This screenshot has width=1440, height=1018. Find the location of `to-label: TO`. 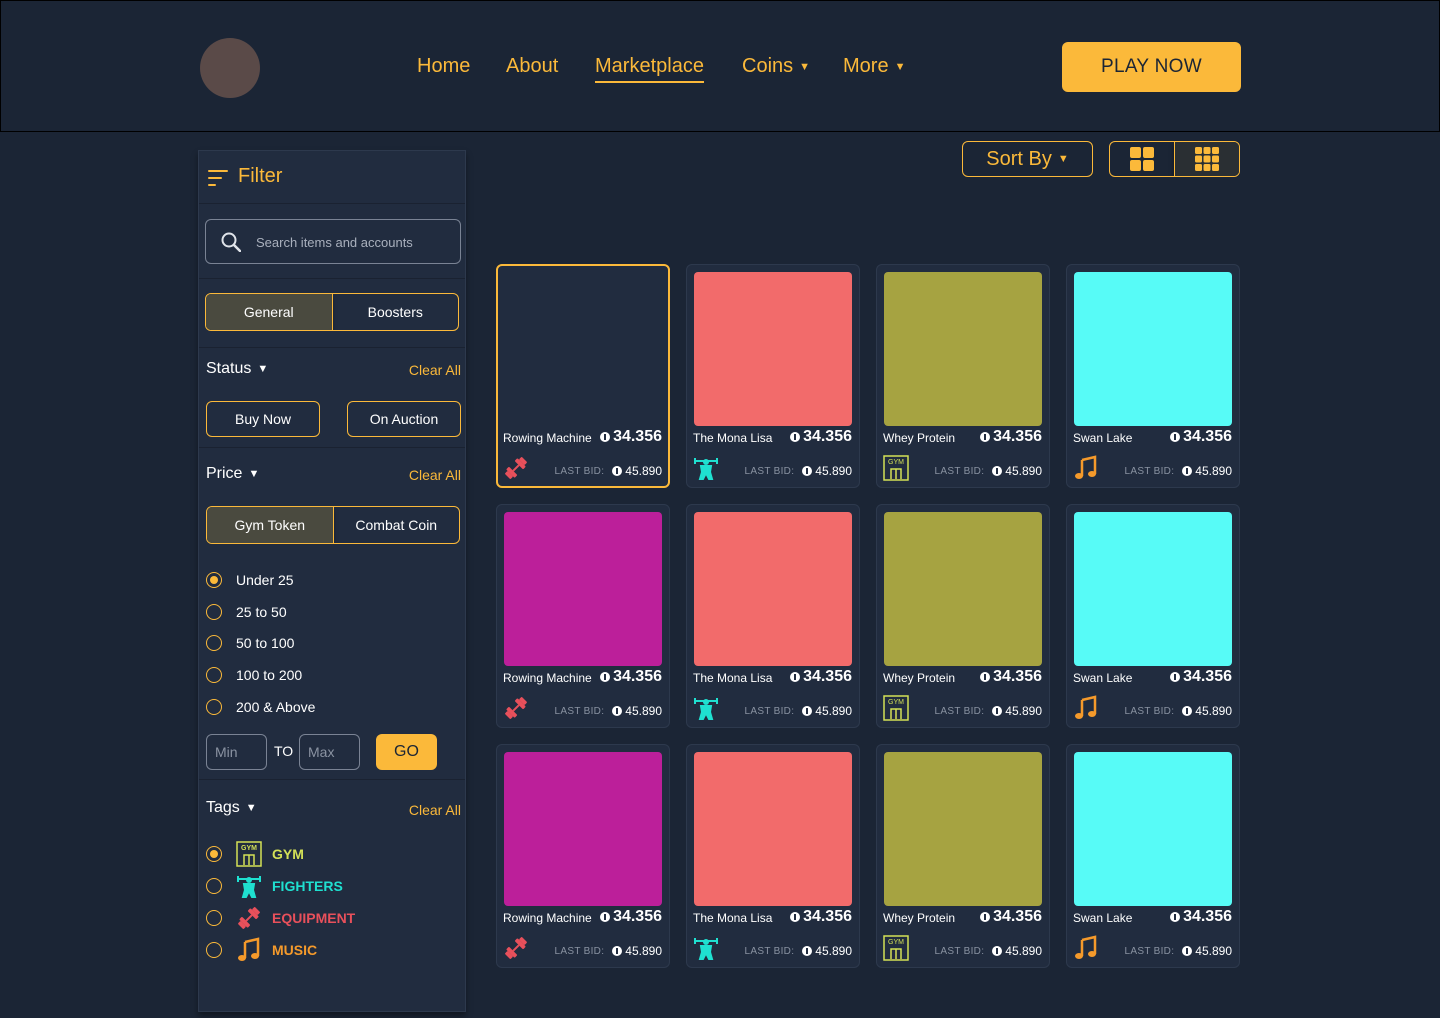

to-label: TO is located at coordinates (284, 751).